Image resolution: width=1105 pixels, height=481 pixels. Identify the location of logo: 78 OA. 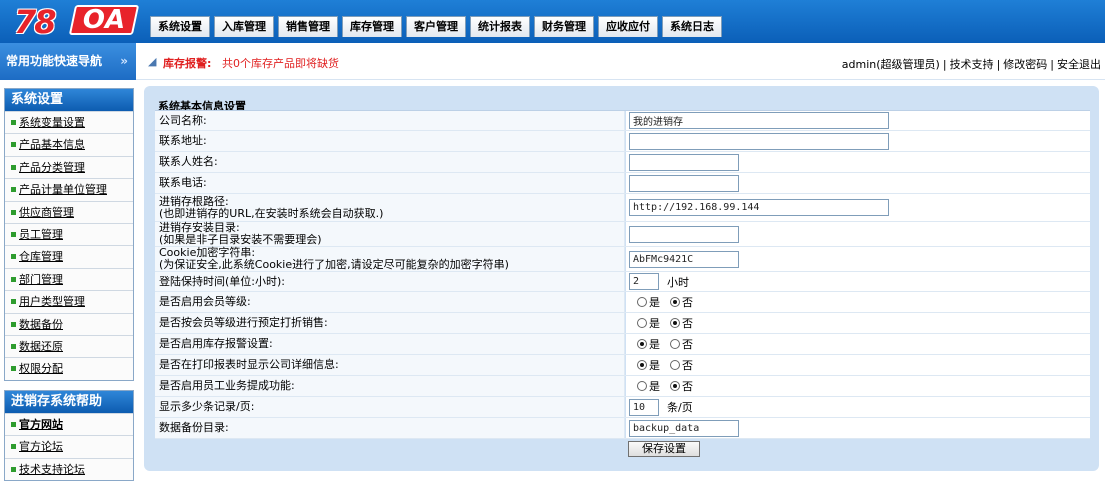
(77, 22).